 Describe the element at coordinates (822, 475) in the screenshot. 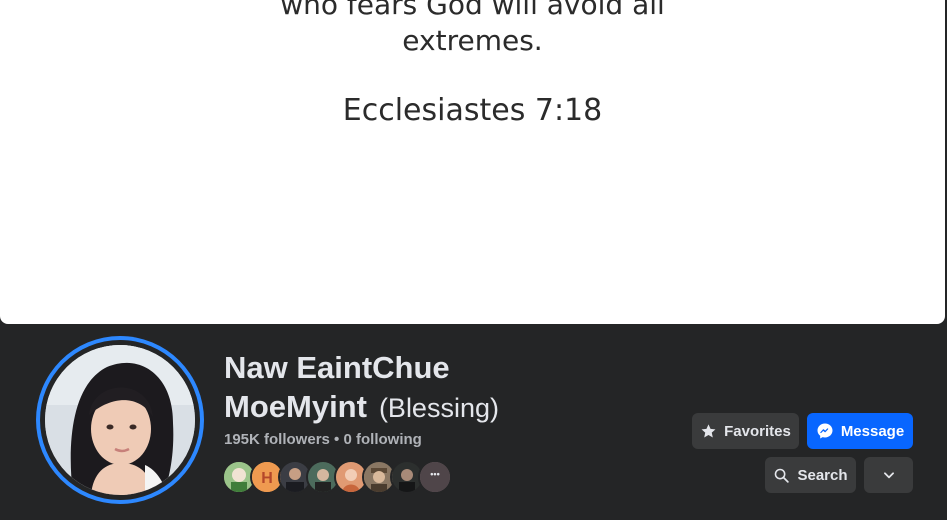

I see `search-label: Search` at that location.